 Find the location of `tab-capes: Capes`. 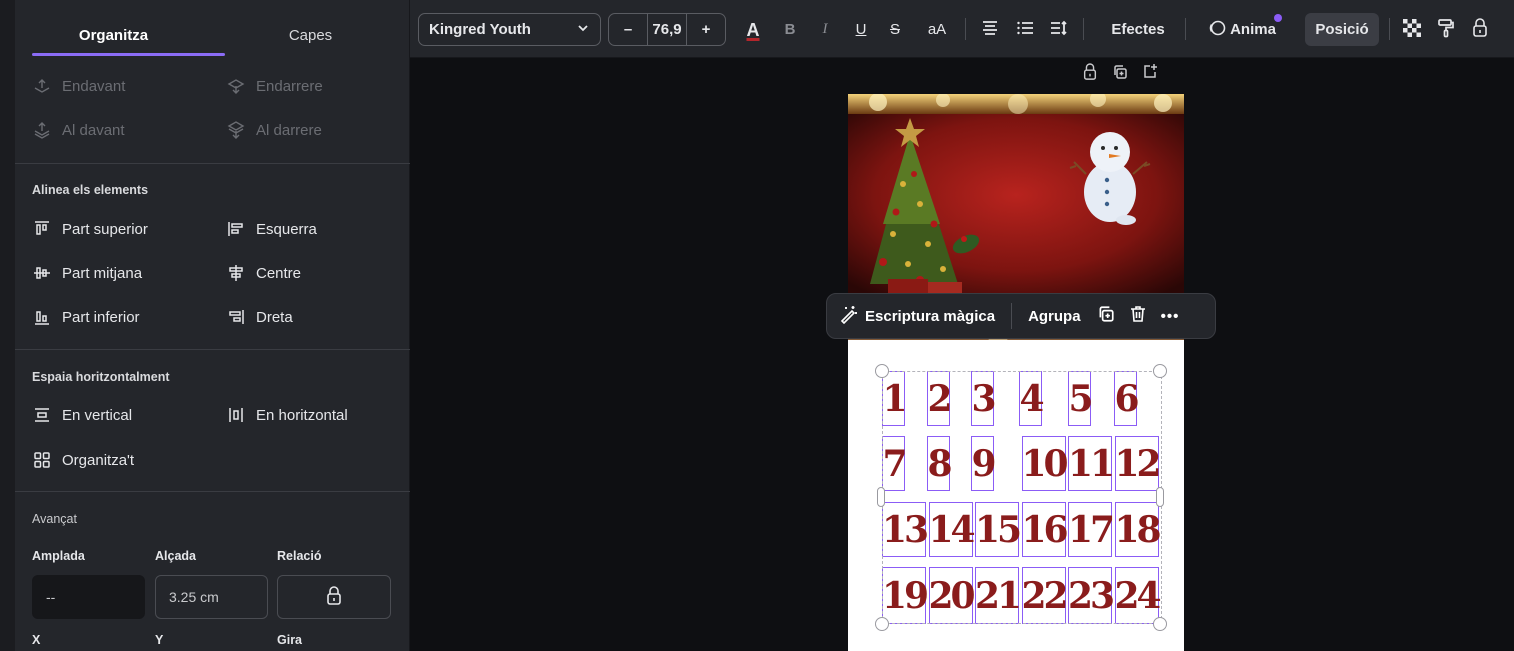

tab-capes: Capes is located at coordinates (310, 29).